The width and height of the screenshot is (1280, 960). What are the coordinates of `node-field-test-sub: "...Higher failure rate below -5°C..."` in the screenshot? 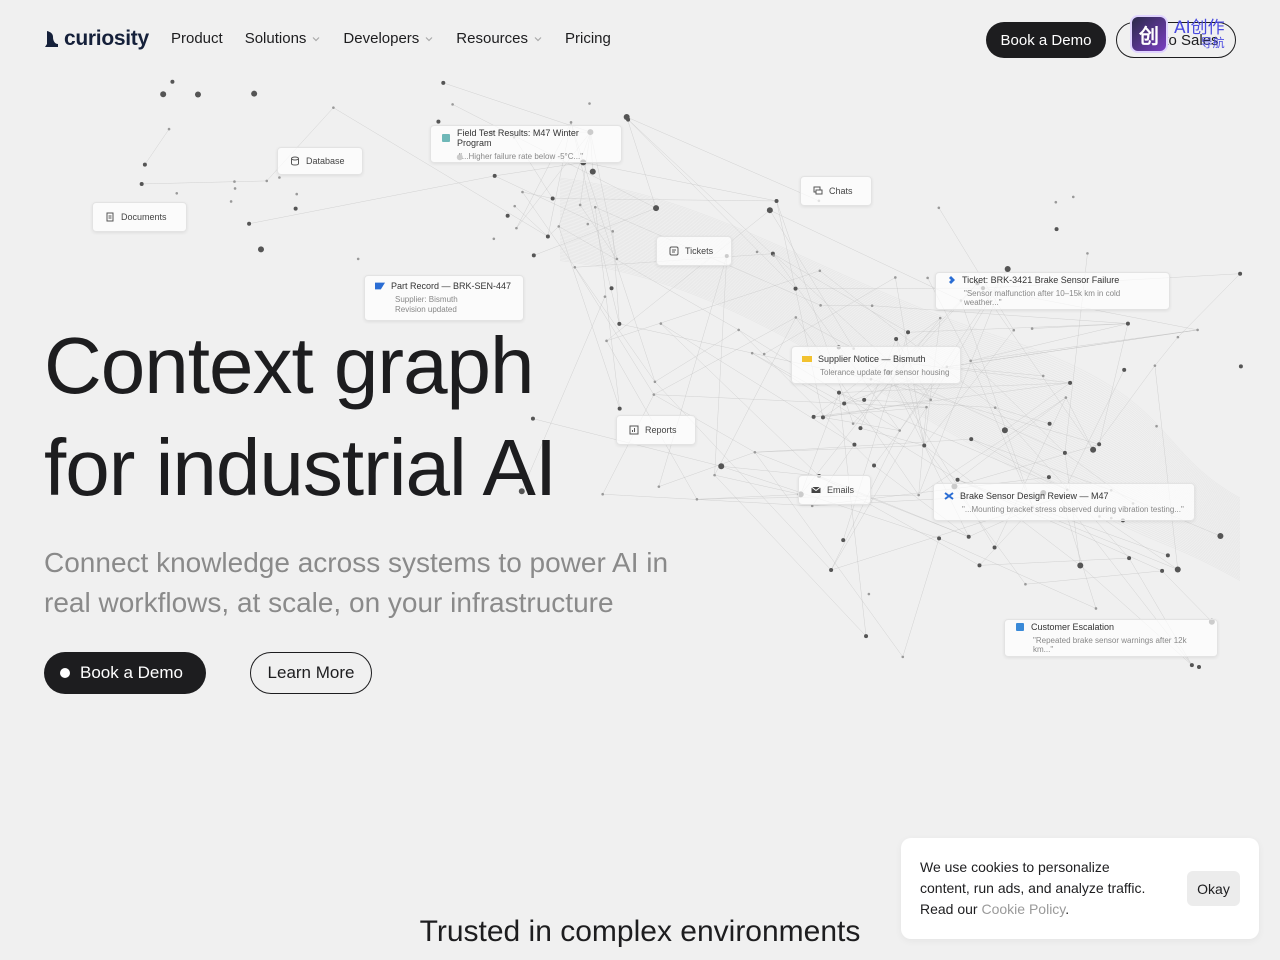 It's located at (521, 156).